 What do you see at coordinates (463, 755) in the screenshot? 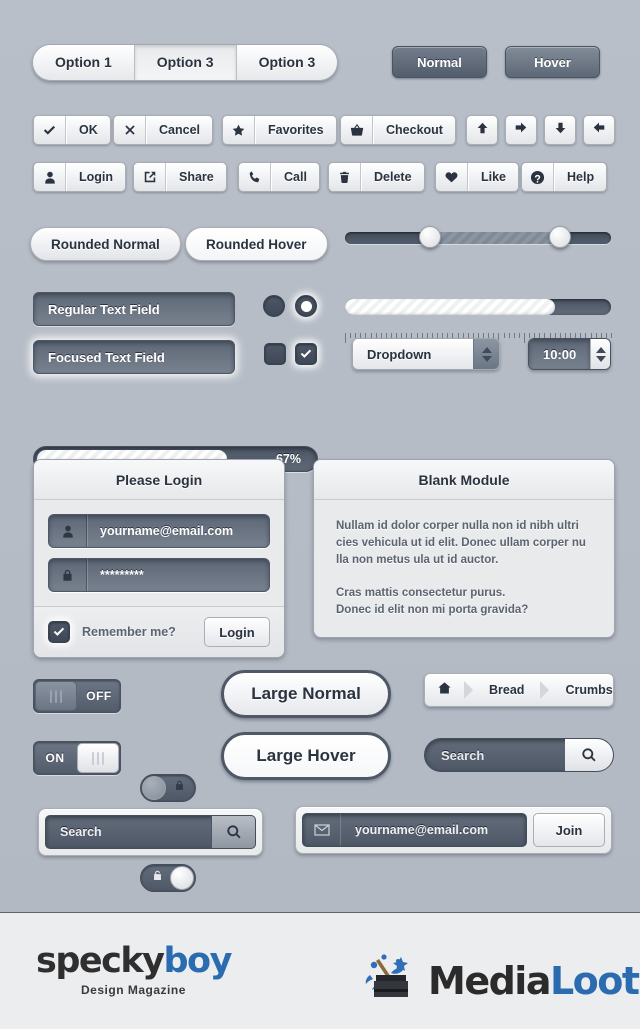
I see `search-pill-placeholder: Search` at bounding box center [463, 755].